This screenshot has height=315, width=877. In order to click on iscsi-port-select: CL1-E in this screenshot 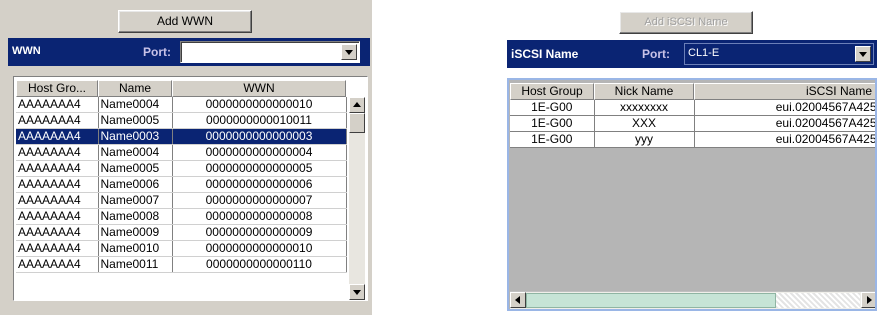, I will do `click(779, 54)`.